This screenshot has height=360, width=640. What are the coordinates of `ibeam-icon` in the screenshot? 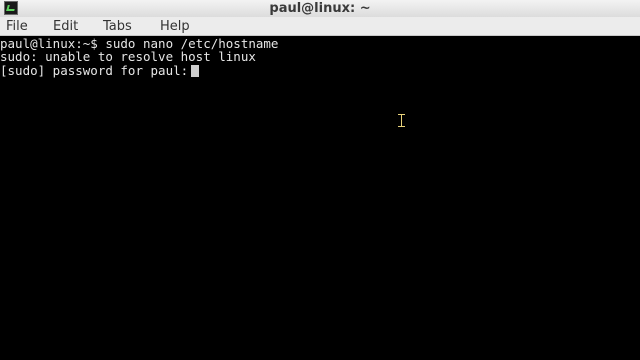 It's located at (401, 120).